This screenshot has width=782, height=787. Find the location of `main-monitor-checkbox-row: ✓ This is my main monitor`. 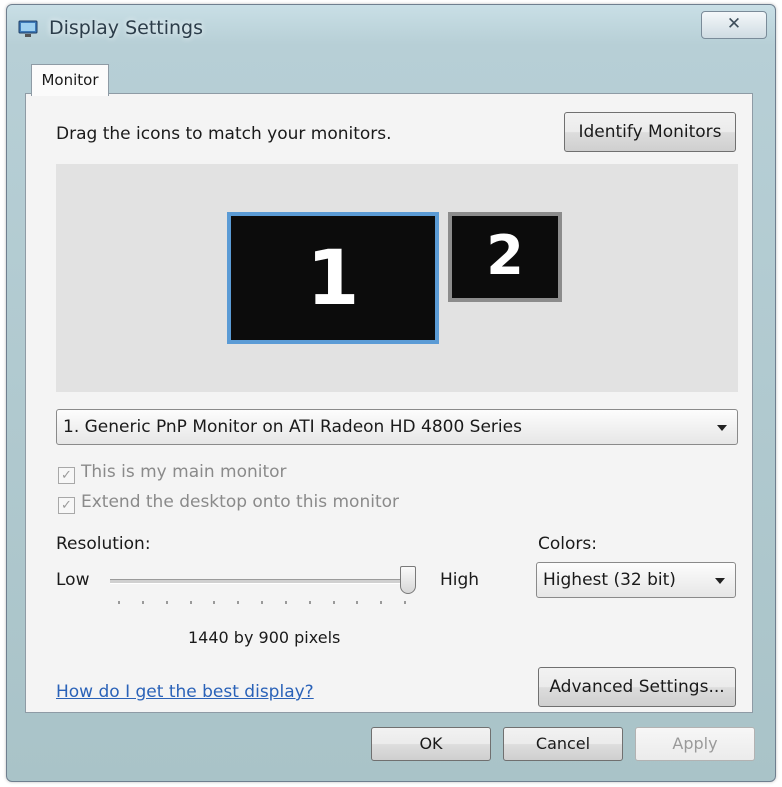

main-monitor-checkbox-row: ✓ This is my main monitor is located at coordinates (172, 473).